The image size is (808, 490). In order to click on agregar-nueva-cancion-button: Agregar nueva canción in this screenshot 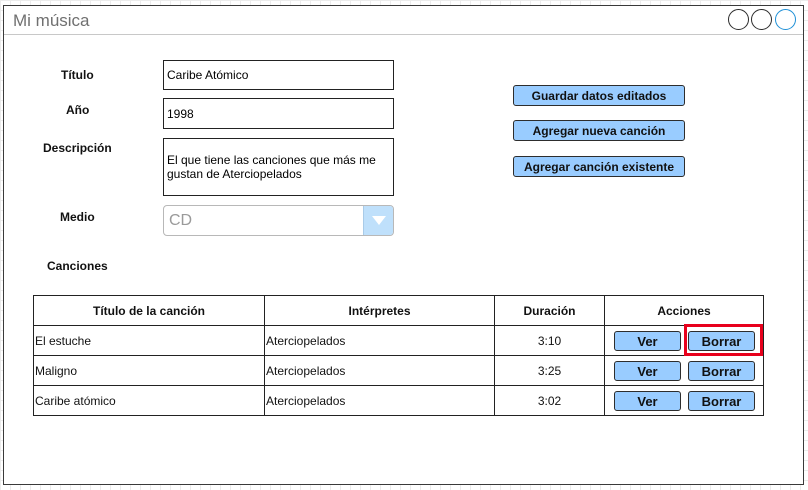, I will do `click(599, 130)`.